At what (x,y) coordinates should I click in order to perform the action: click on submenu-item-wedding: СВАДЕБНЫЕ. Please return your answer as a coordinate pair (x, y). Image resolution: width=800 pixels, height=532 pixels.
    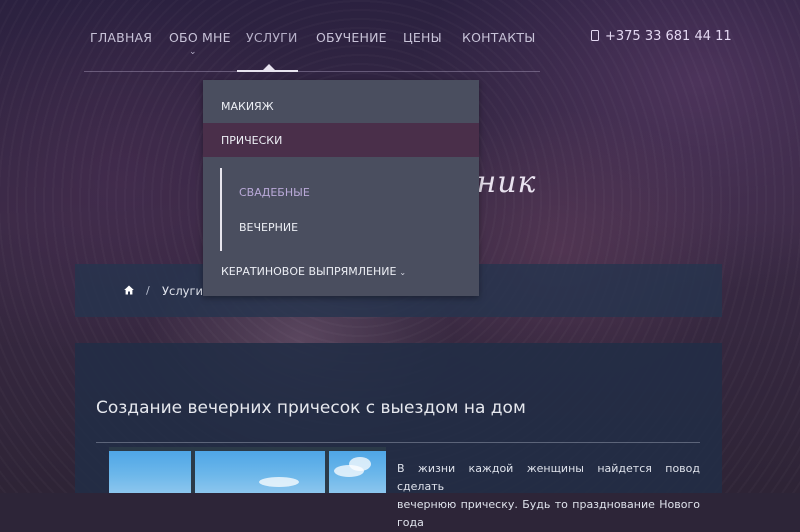
    Looking at the image, I should click on (274, 192).